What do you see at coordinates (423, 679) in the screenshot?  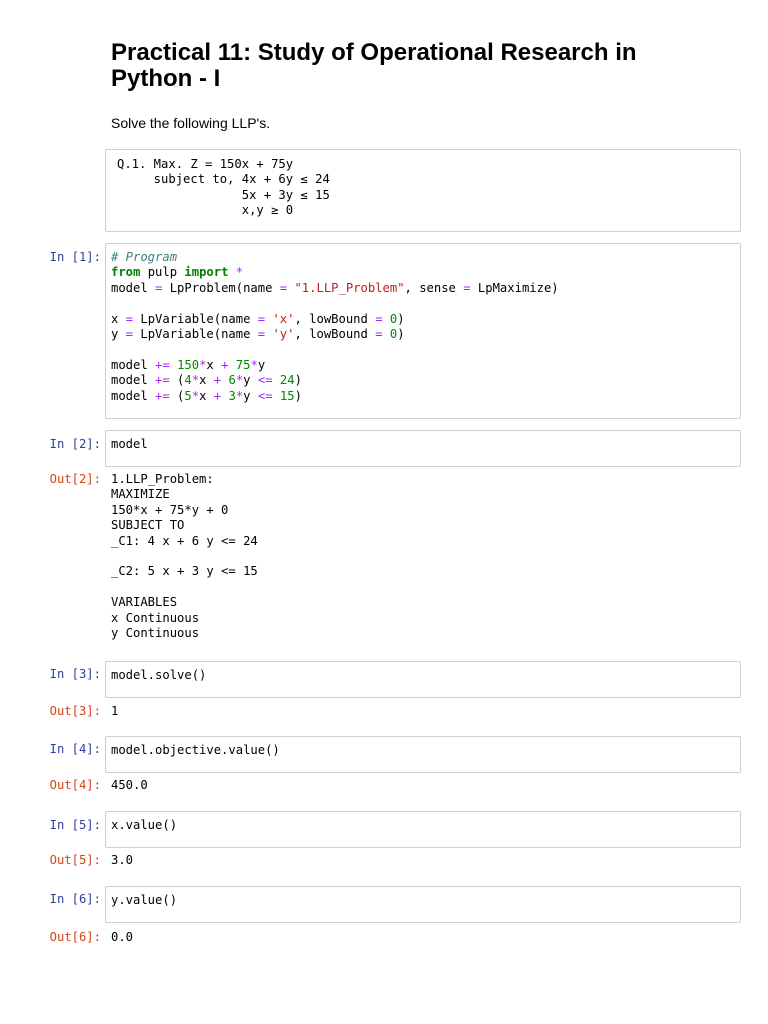 I see `code-cell: model.solve()` at bounding box center [423, 679].